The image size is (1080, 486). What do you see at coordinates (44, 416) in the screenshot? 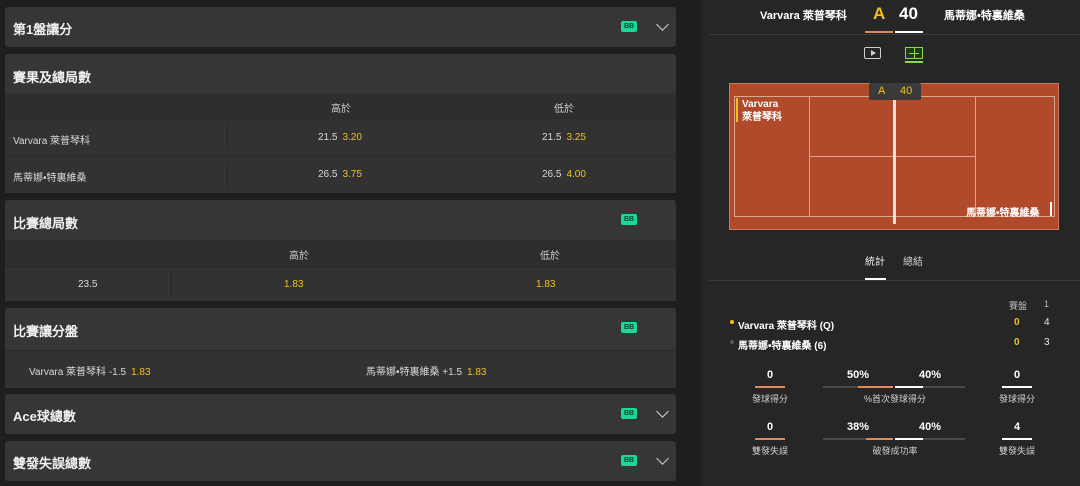
I see `market-title: Ace球總數` at bounding box center [44, 416].